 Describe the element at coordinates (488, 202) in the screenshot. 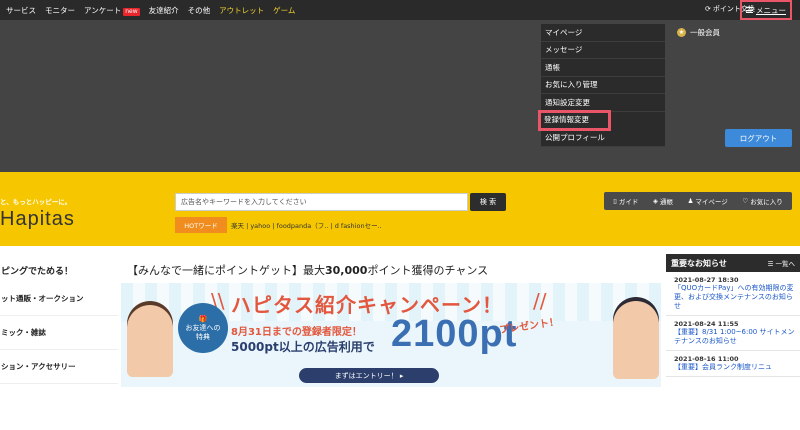

I see `search-button: 検 索` at that location.